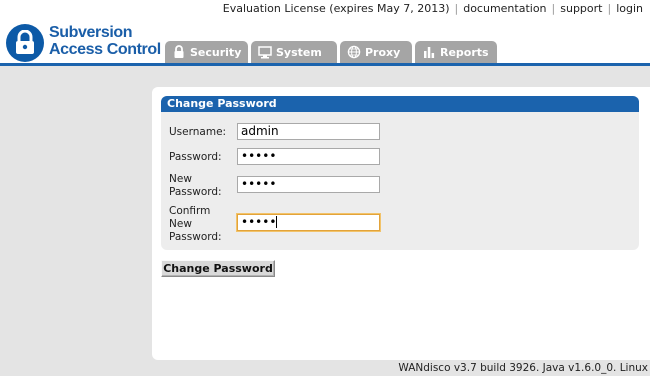 The width and height of the screenshot is (650, 376). What do you see at coordinates (464, 52) in the screenshot?
I see `tab-label: Reports` at bounding box center [464, 52].